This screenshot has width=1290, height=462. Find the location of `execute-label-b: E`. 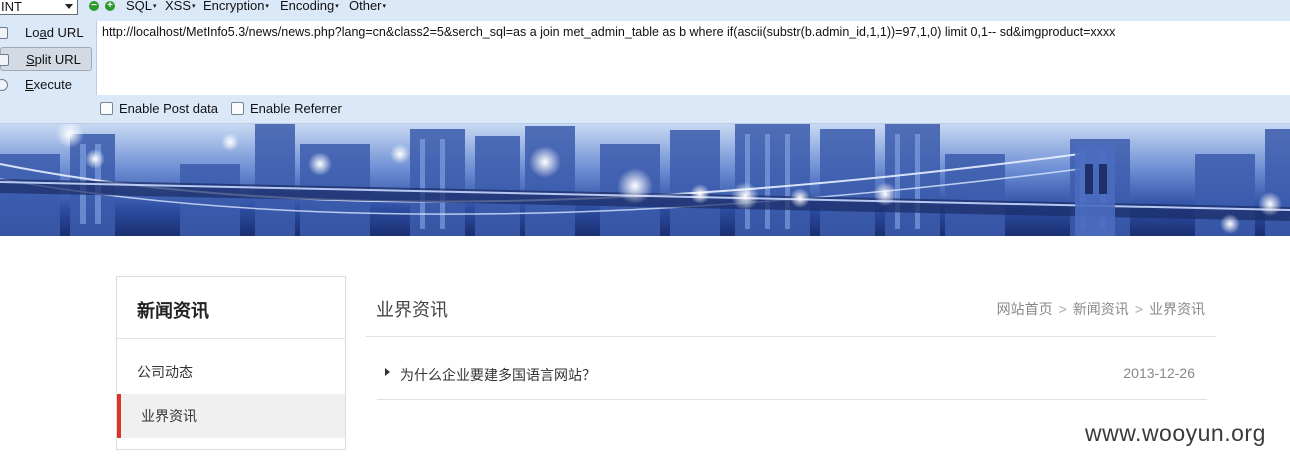

execute-label-b: E is located at coordinates (29, 84).